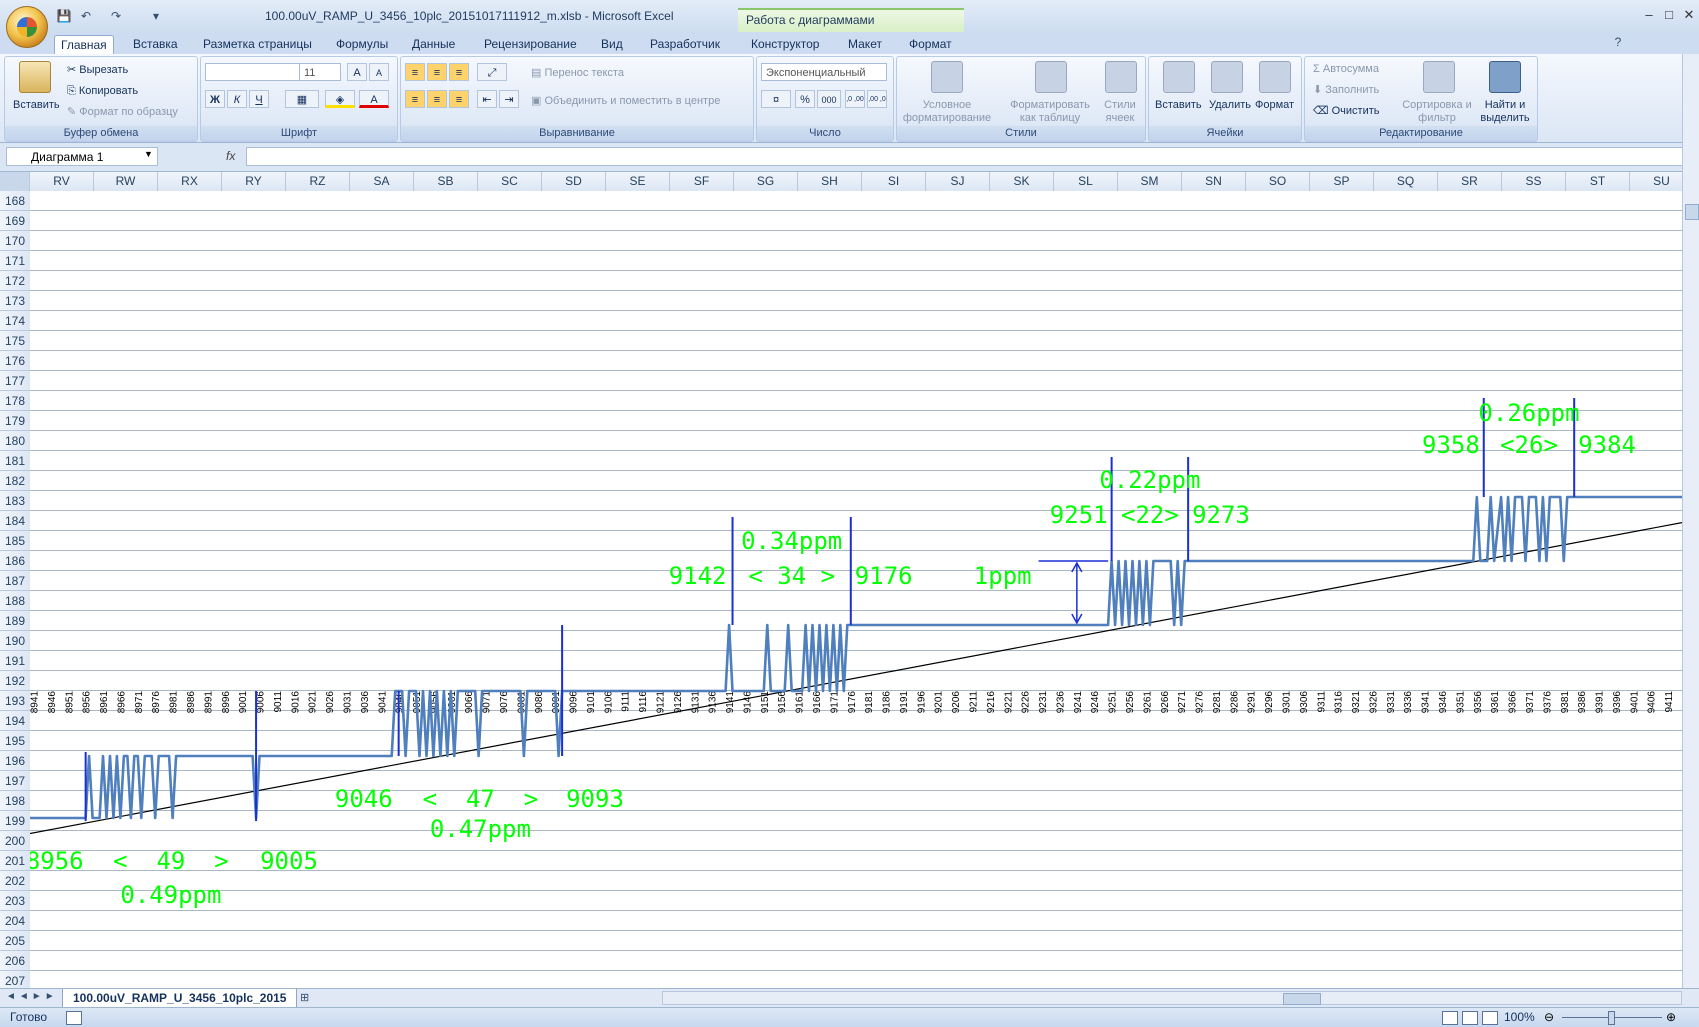 This screenshot has width=1699, height=1027. I want to click on row-header-190: 190, so click(15, 641).